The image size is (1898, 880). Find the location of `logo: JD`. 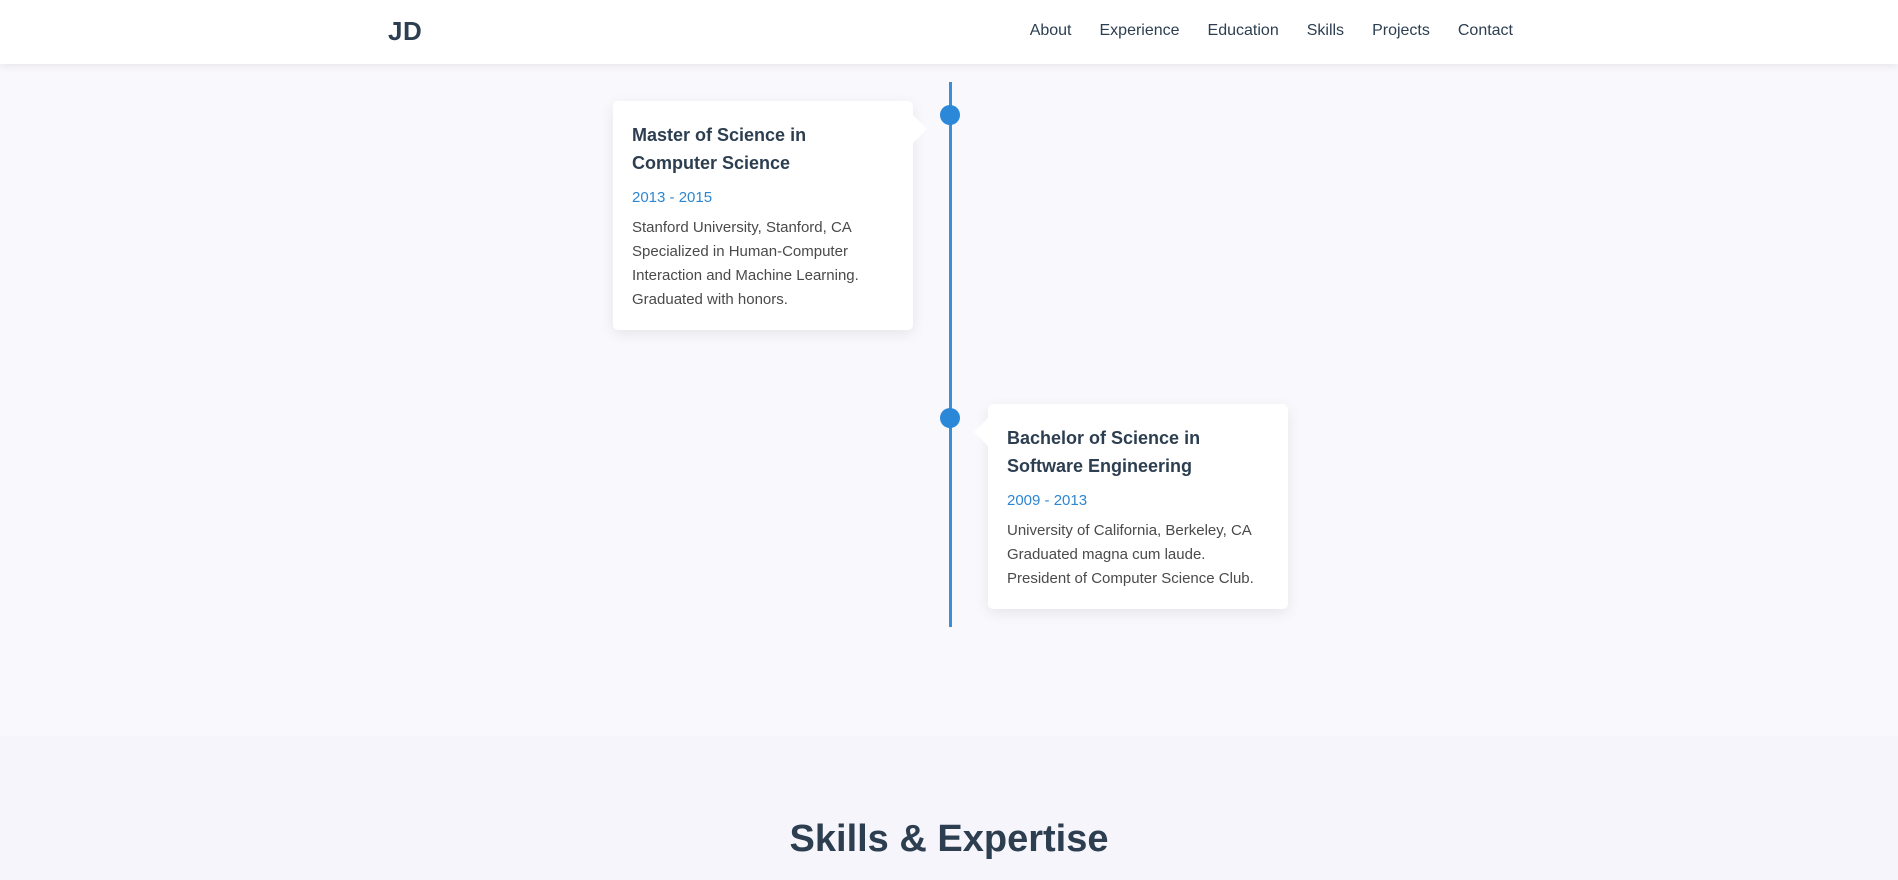

logo: JD is located at coordinates (405, 31).